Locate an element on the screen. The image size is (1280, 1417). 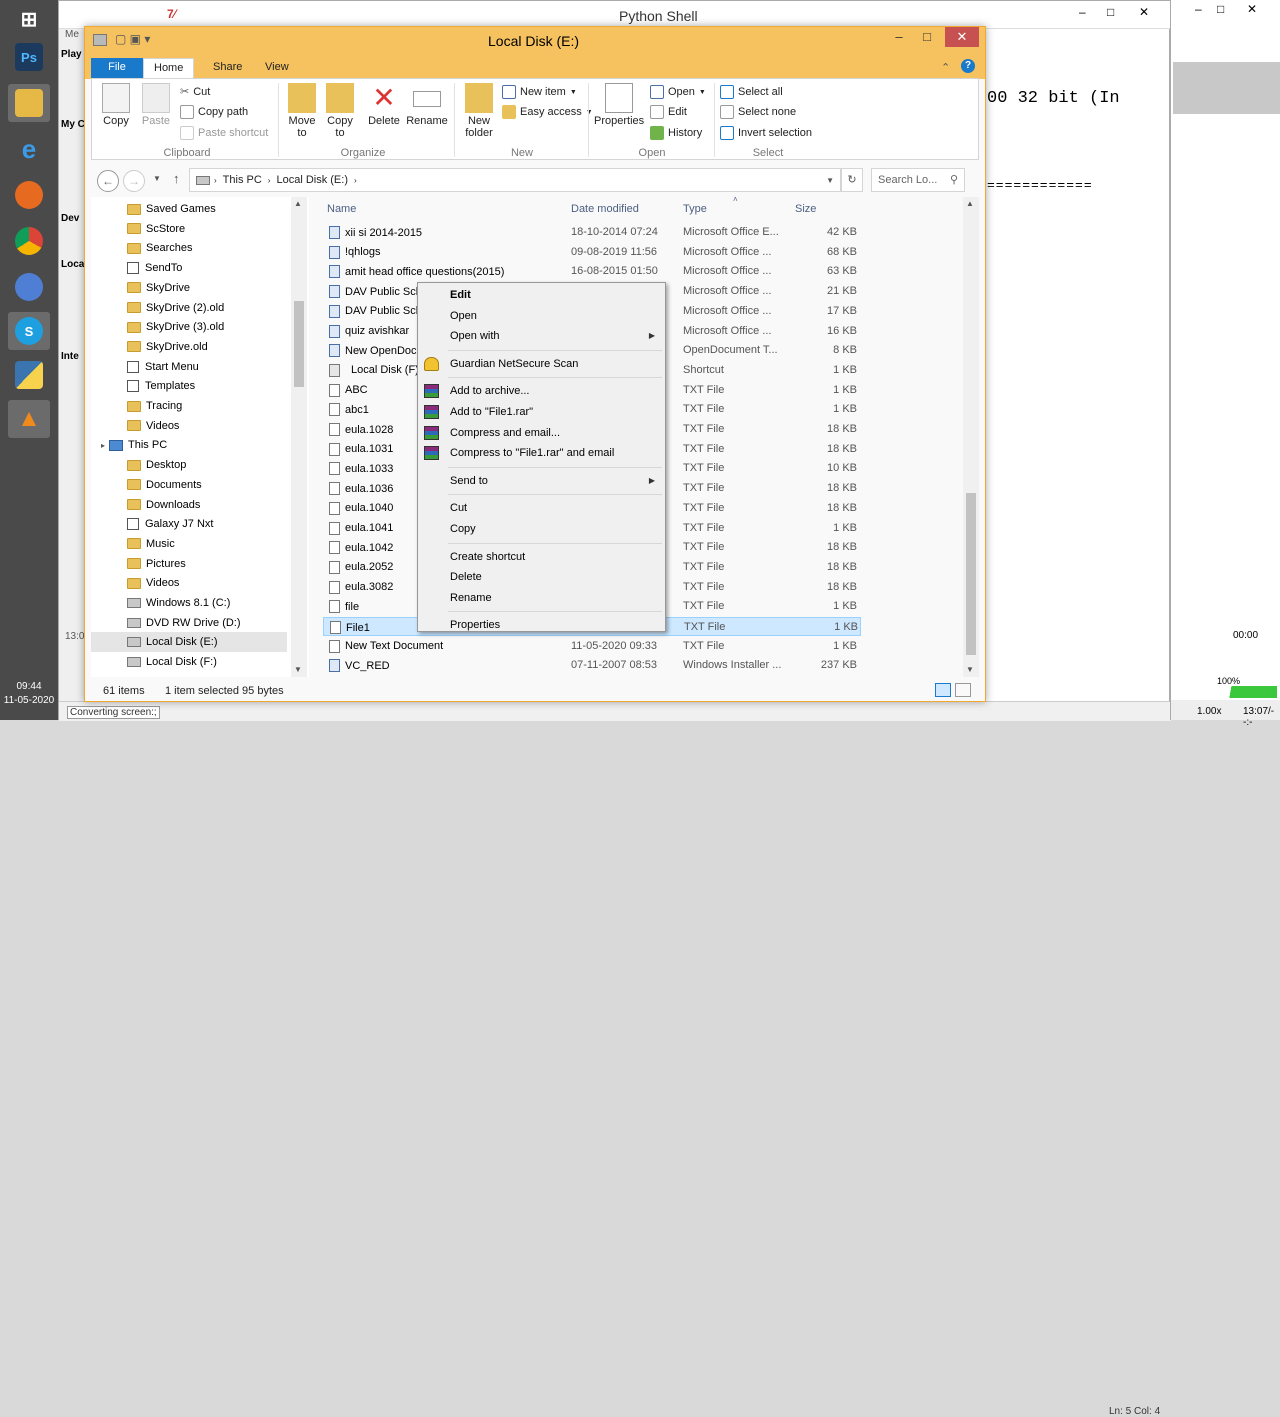
forward-button: → is located at coordinates (134, 181).